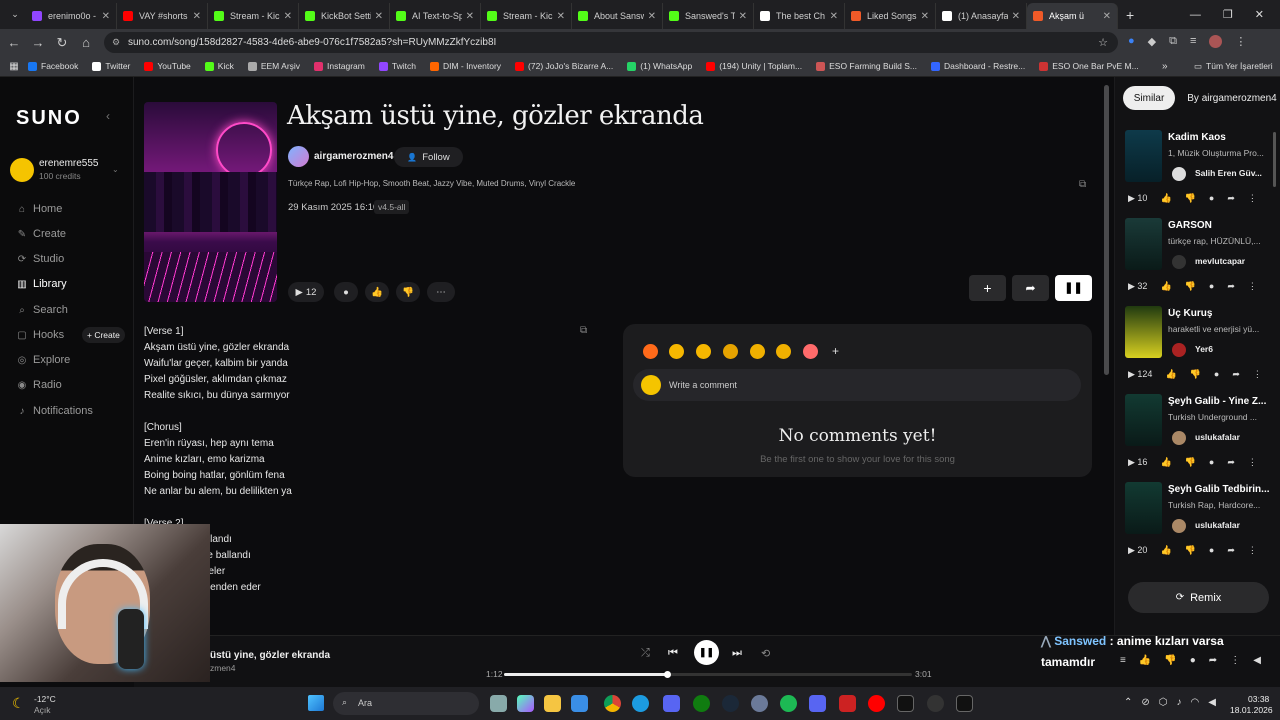 The image size is (1280, 720). What do you see at coordinates (116, 42) in the screenshot?
I see `site-info-icon: ⚙` at bounding box center [116, 42].